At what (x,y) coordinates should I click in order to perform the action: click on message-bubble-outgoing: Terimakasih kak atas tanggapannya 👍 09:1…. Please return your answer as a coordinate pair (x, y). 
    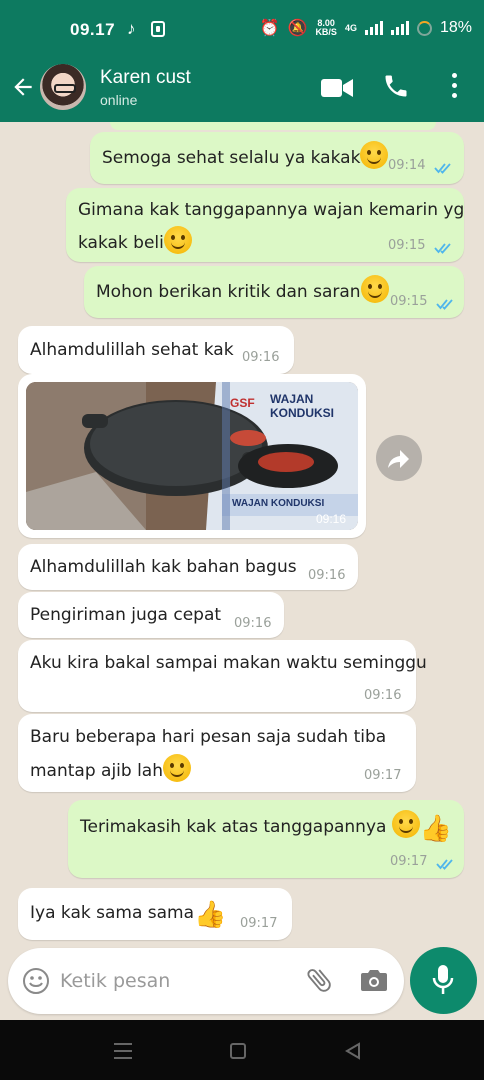
    Looking at the image, I should click on (266, 839).